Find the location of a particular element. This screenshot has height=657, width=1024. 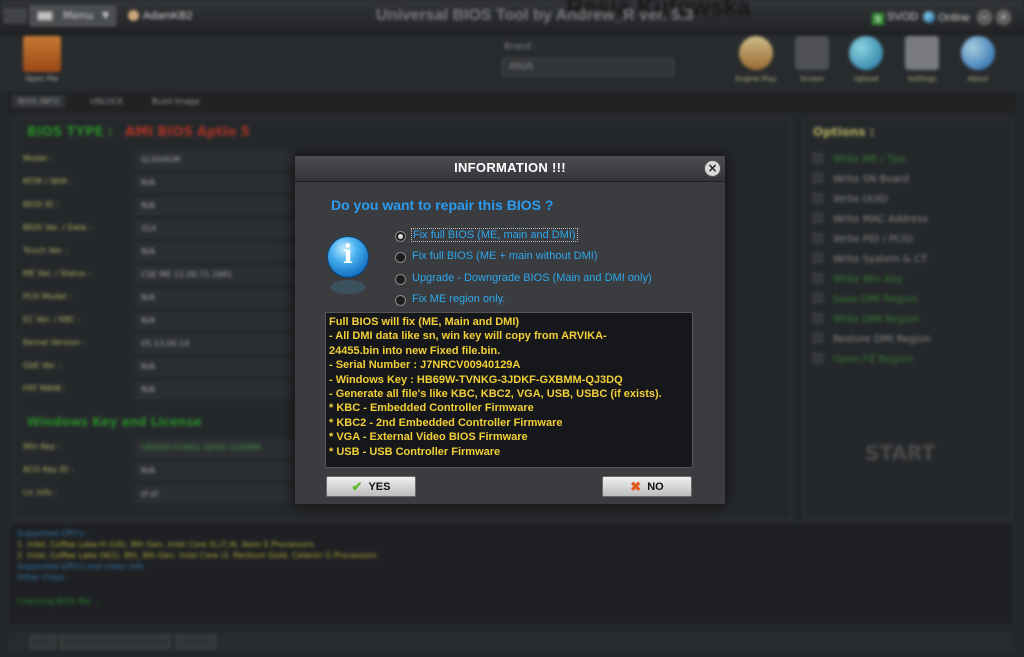

info-icon: i is located at coordinates (348, 257).